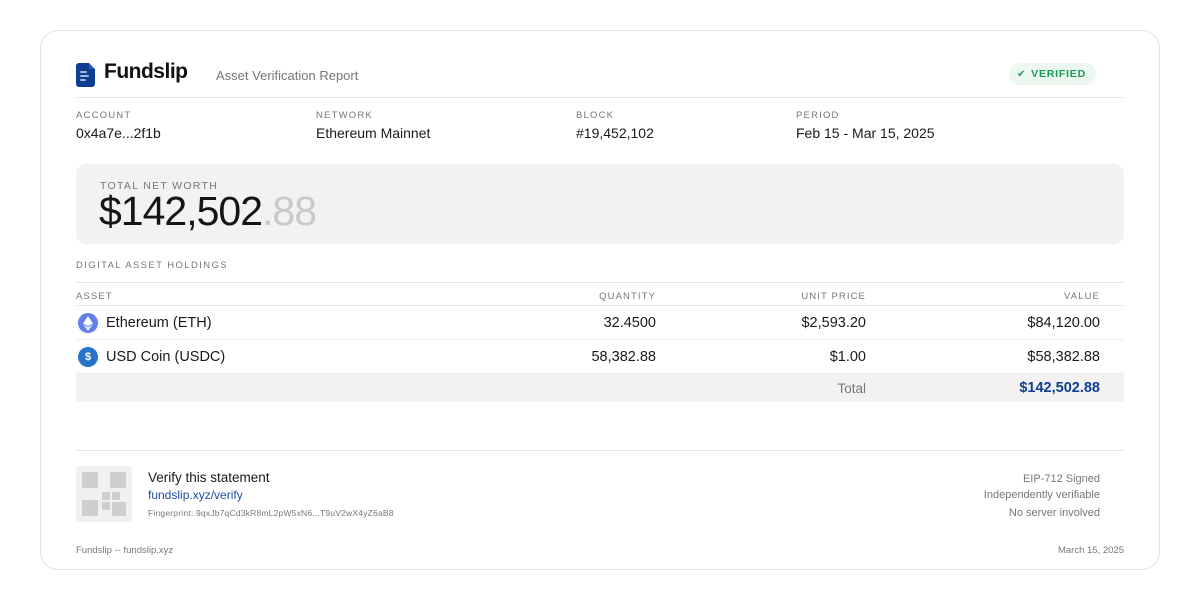  What do you see at coordinates (1059, 388) in the screenshot?
I see `total-value: $142,502.88` at bounding box center [1059, 388].